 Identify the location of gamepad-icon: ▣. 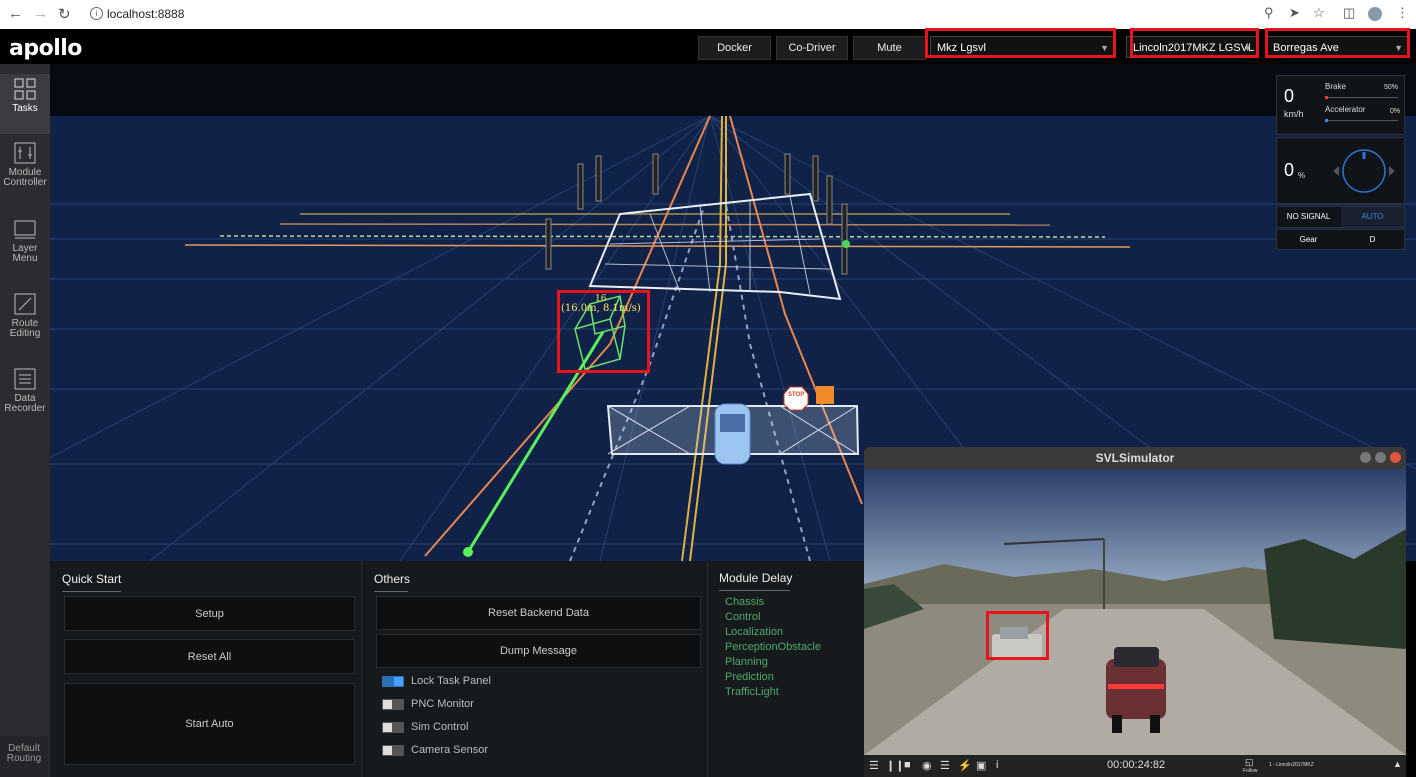
(981, 765).